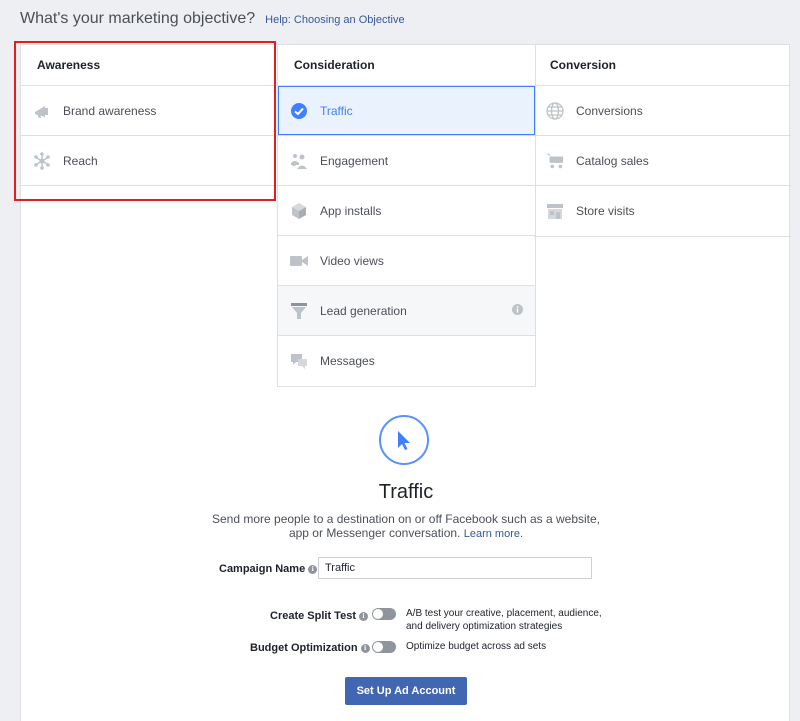  Describe the element at coordinates (334, 20) in the screenshot. I see `help-link: Help: Choosing an Objective` at that location.